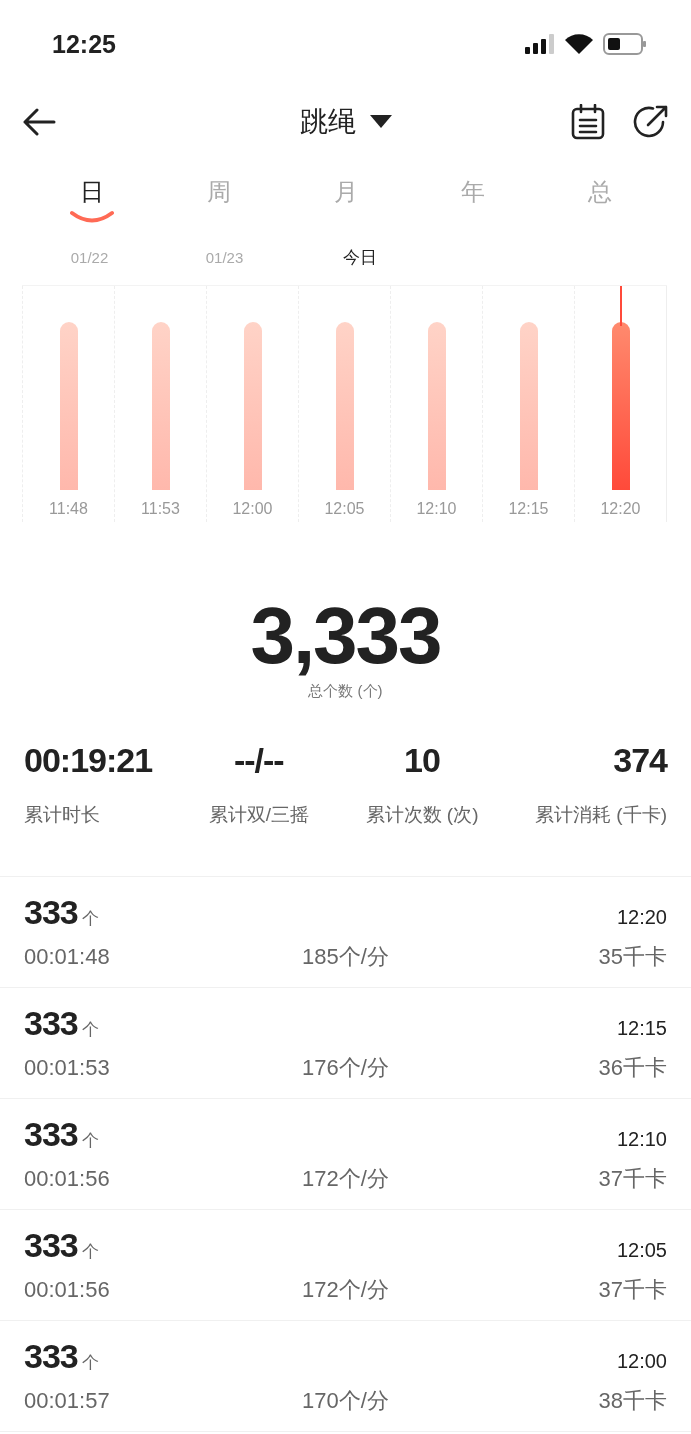 This screenshot has width=691, height=1434. What do you see at coordinates (625, 44) in the screenshot?
I see `battery-icon` at bounding box center [625, 44].